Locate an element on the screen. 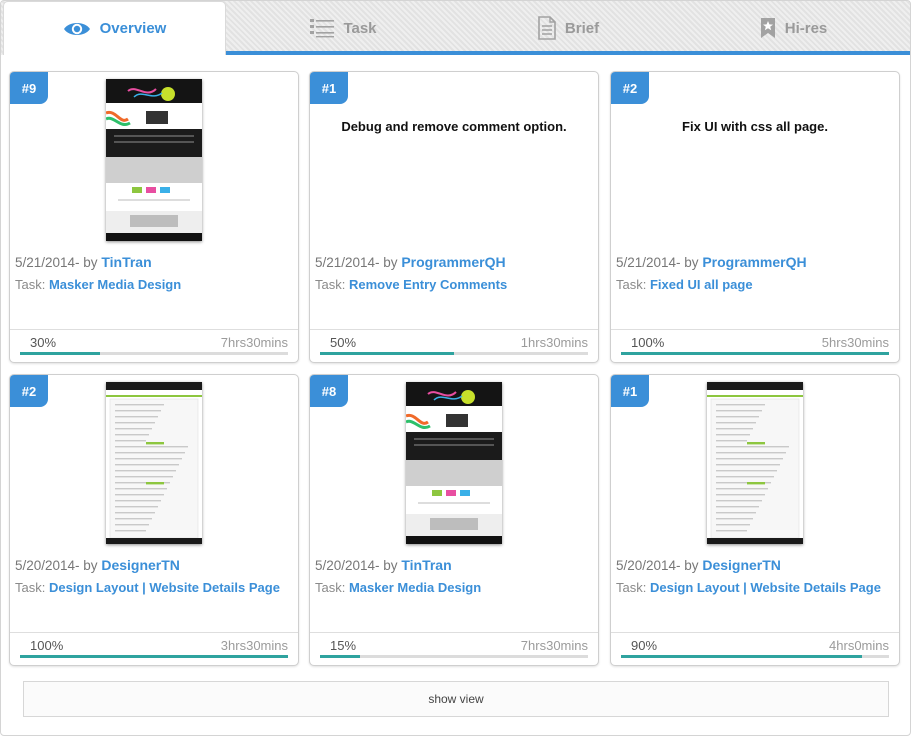 The image size is (911, 736). show-view-button: show view is located at coordinates (456, 699).